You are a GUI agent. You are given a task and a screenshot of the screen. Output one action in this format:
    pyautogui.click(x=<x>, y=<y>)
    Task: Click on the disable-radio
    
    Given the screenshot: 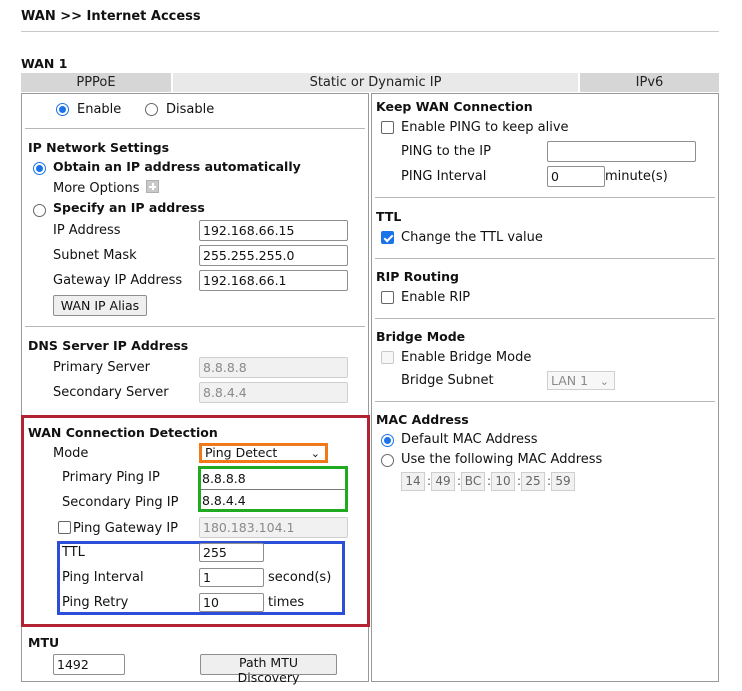 What is the action you would take?
    pyautogui.click(x=151, y=109)
    